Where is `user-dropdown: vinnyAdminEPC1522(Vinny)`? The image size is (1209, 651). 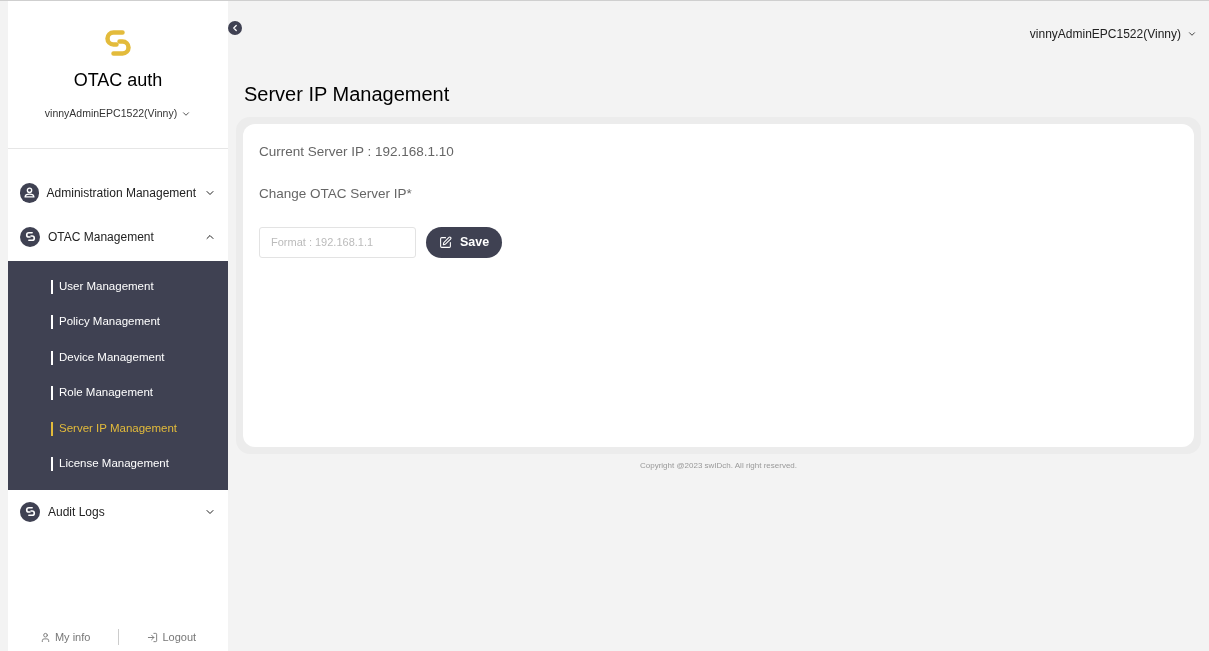 user-dropdown: vinnyAdminEPC1522(Vinny) is located at coordinates (118, 114).